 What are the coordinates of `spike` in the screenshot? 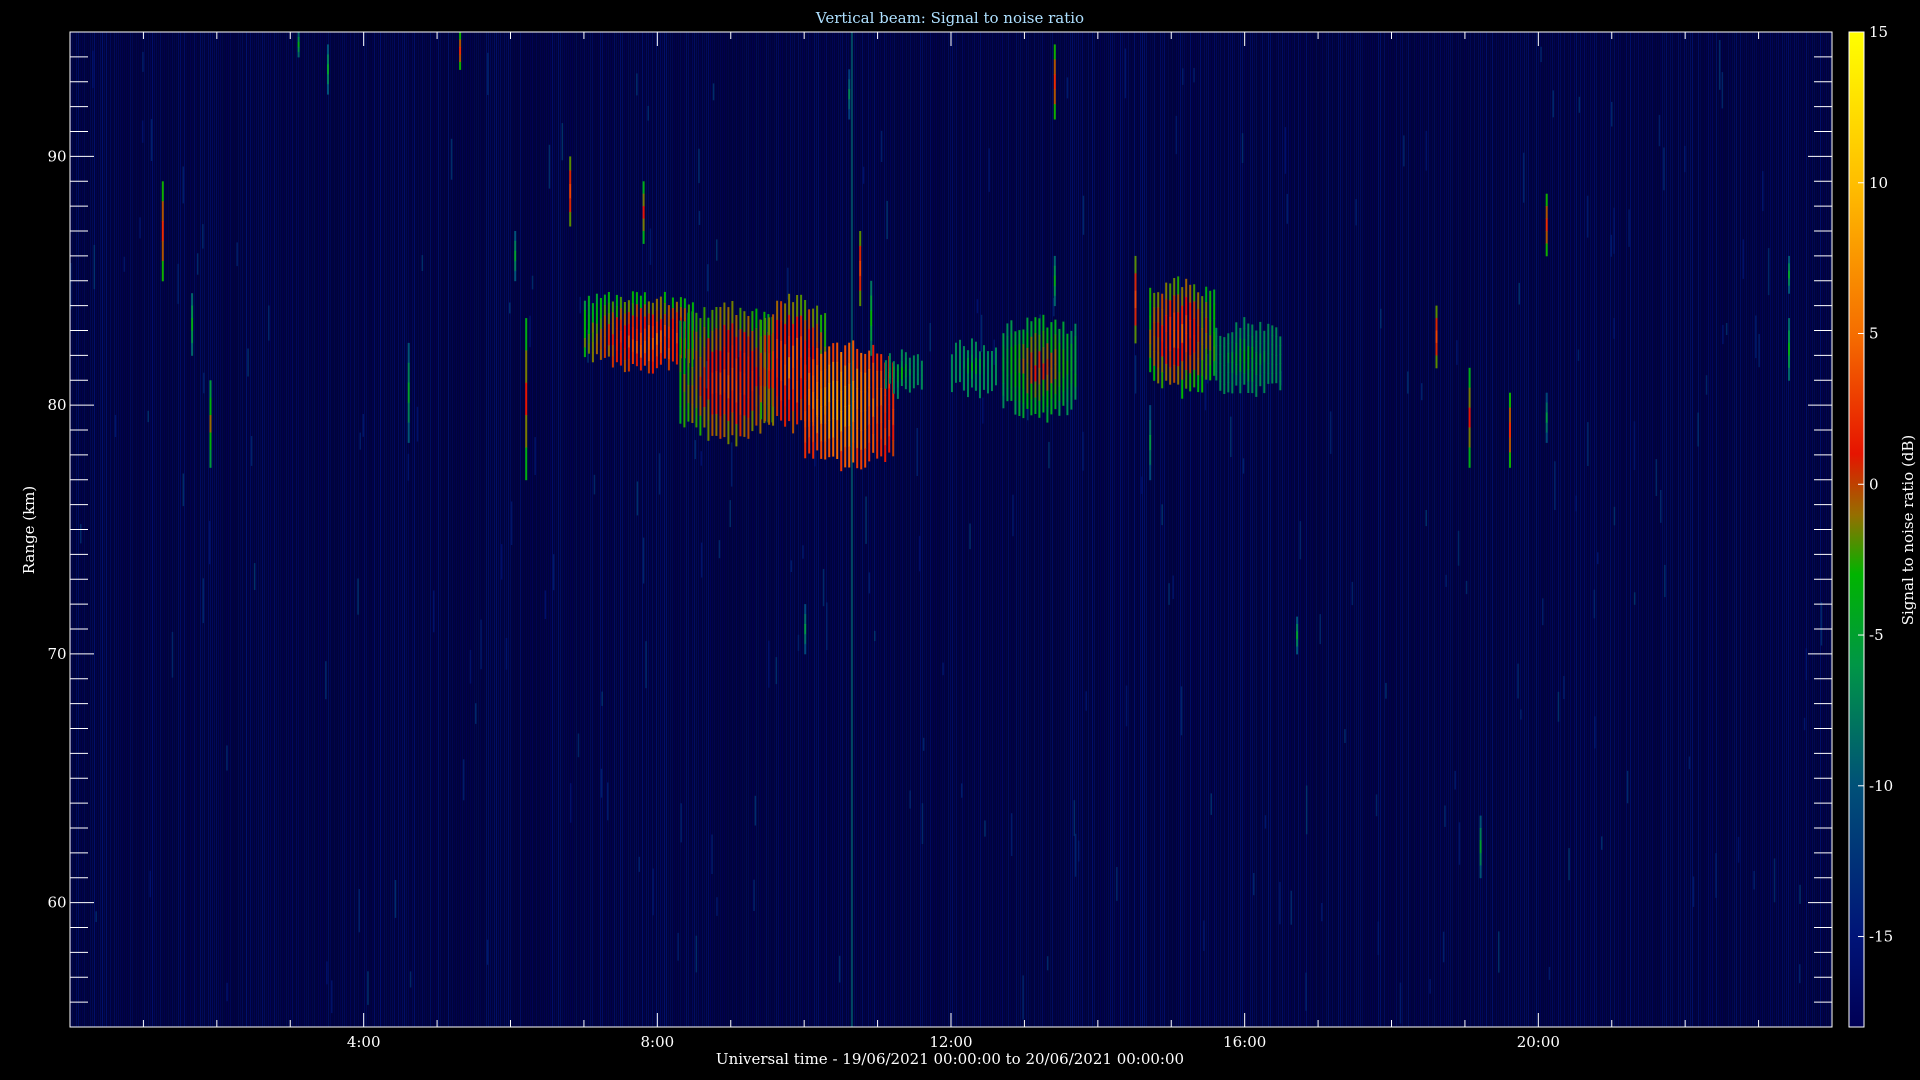 It's located at (1054, 281).